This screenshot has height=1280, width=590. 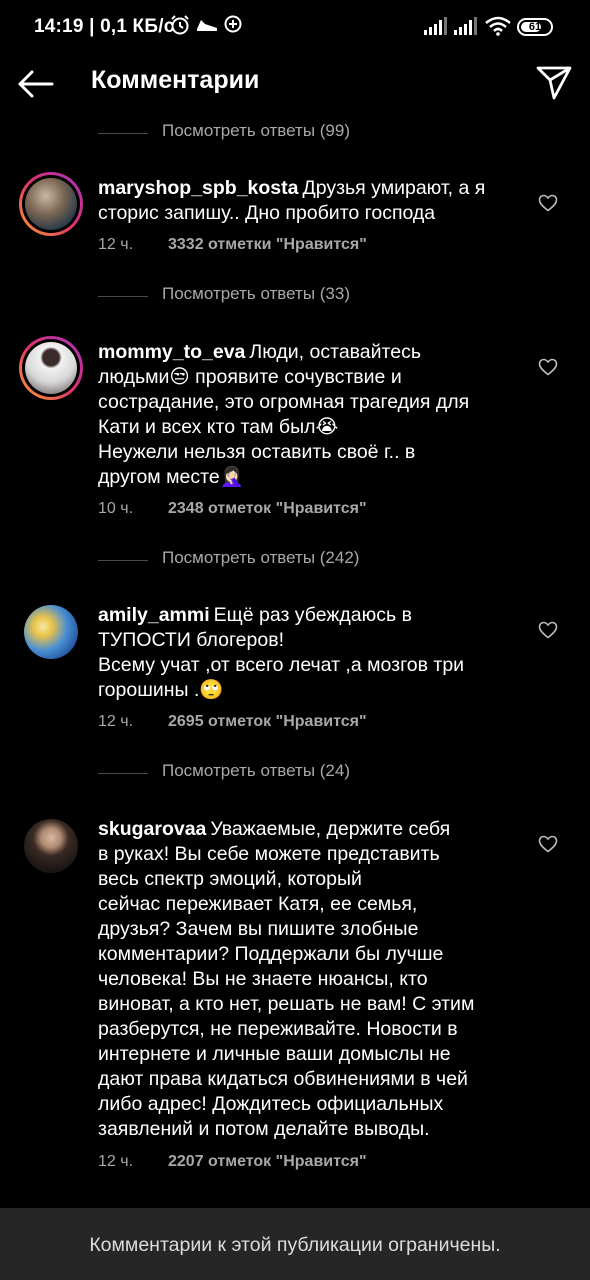 What do you see at coordinates (295, 28) in the screenshot?
I see `status-bar: 14:19 | 0,1 КБ/с 61` at bounding box center [295, 28].